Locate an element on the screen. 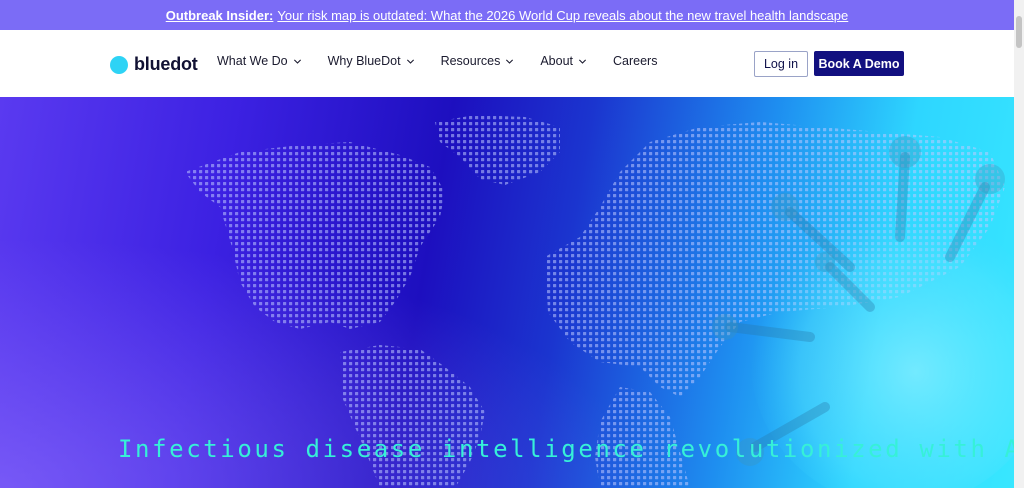 This screenshot has height=488, width=1024. nav-item-careers: Careers is located at coordinates (635, 61).